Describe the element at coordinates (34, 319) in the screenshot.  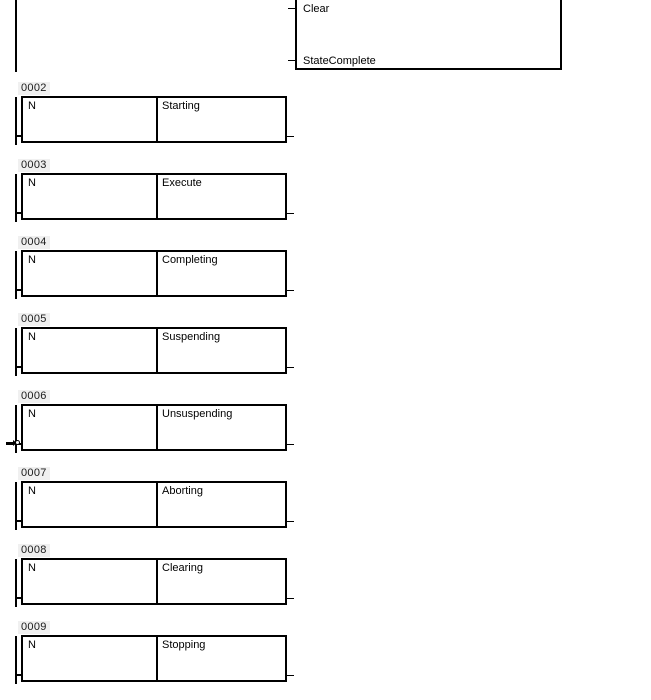
I see `rung-number-label-0005: 0005` at that location.